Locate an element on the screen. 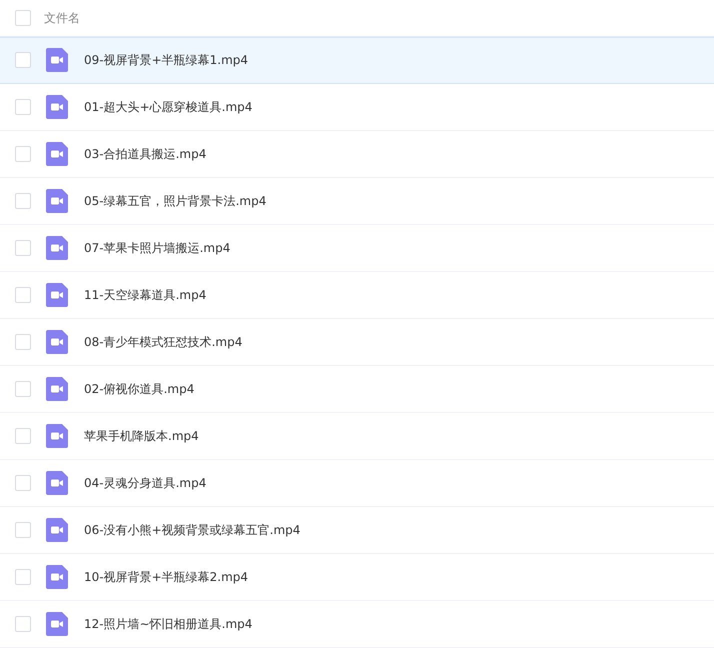  file-name: 08-青少年模式狂怼技术.mp4 is located at coordinates (163, 342).